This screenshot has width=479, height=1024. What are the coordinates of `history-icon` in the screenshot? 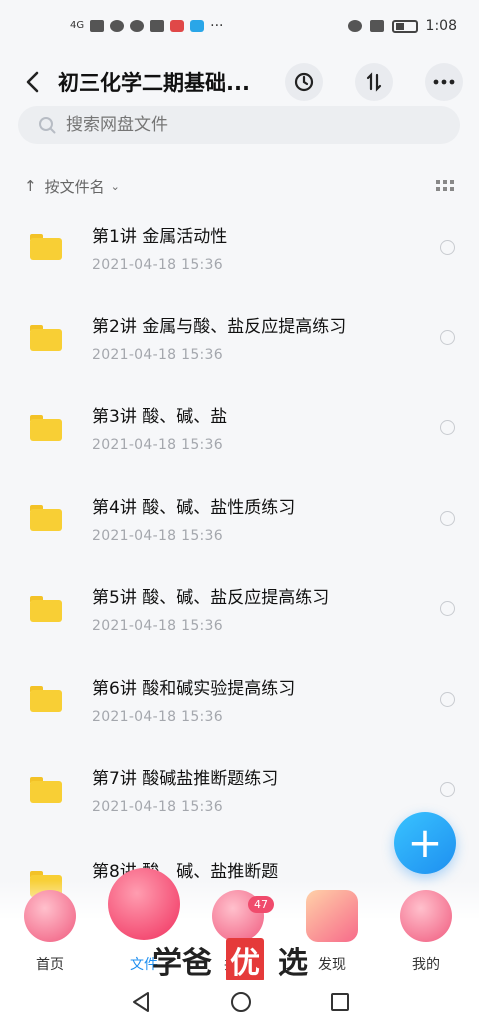 It's located at (304, 82).